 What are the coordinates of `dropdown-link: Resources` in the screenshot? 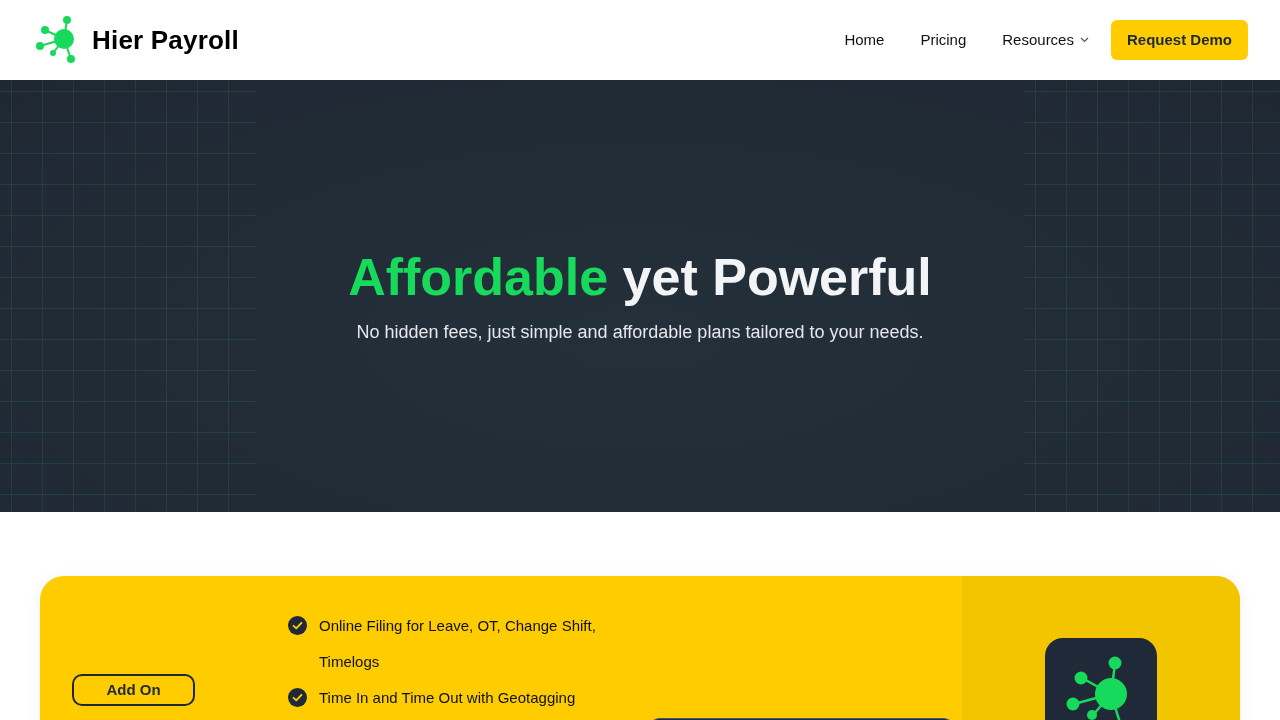 It's located at (1045, 40).